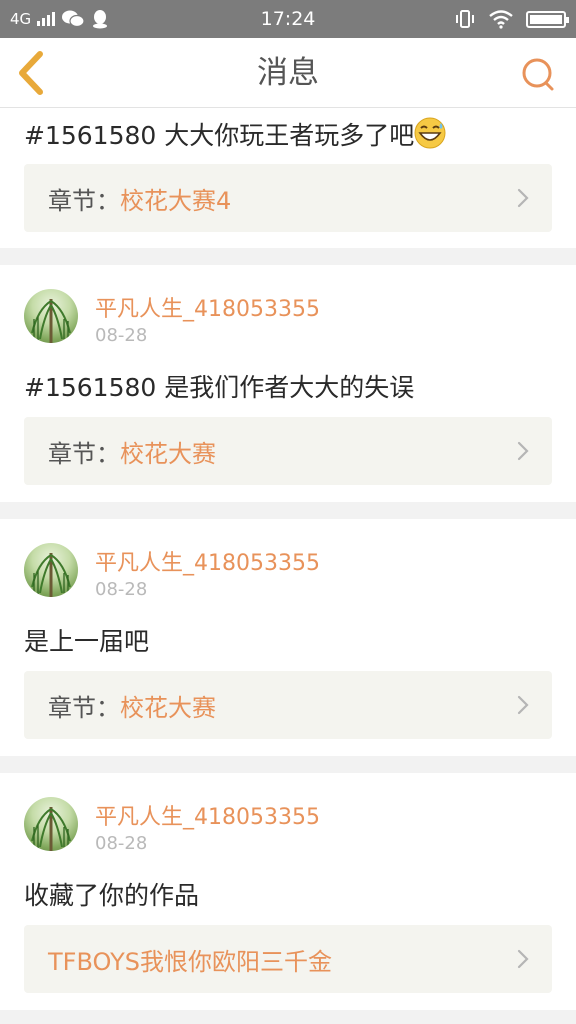 Image resolution: width=576 pixels, height=1024 pixels. I want to click on status-bar: 4G 17:24, so click(288, 19).